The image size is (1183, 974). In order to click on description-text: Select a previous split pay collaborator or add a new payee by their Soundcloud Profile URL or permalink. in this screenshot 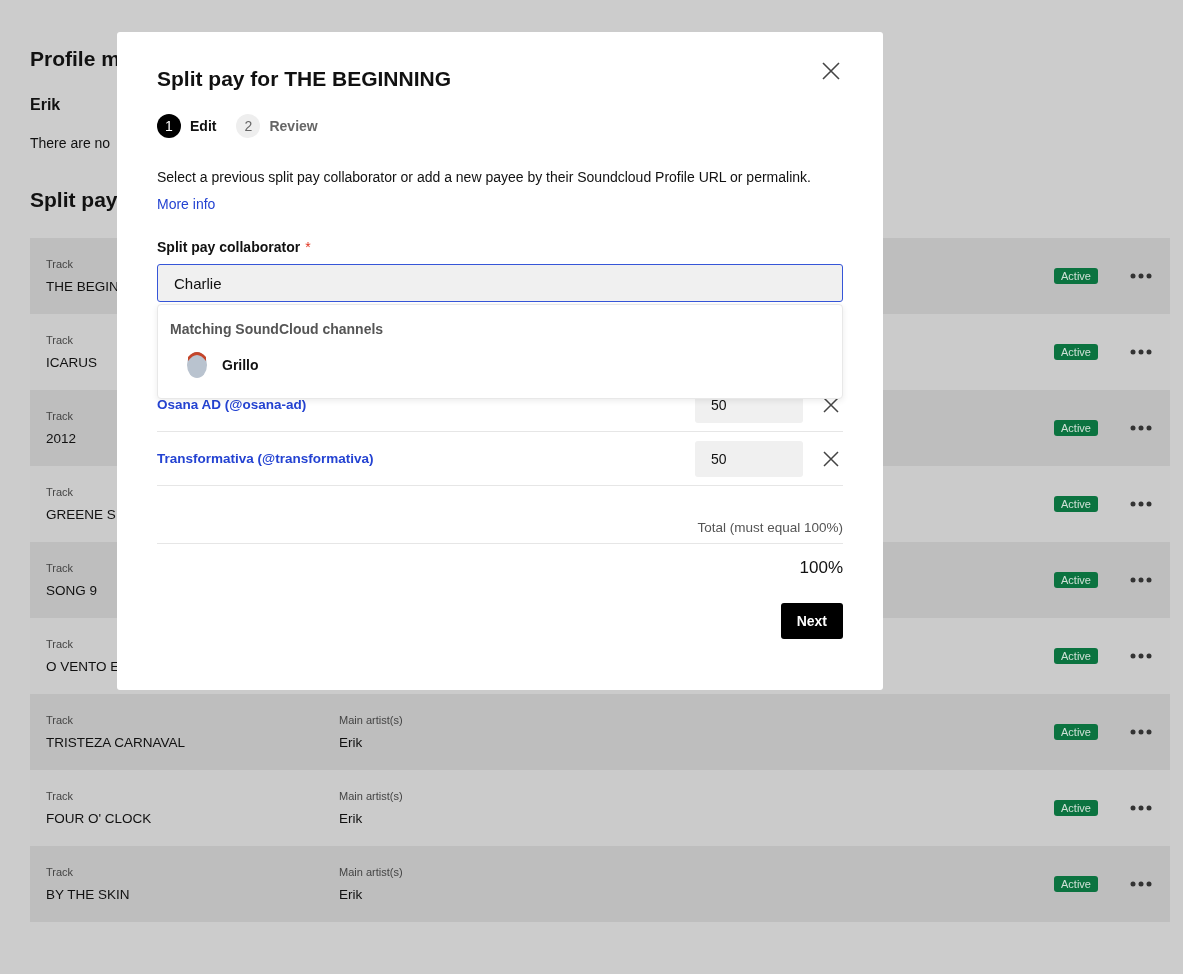, I will do `click(484, 177)`.